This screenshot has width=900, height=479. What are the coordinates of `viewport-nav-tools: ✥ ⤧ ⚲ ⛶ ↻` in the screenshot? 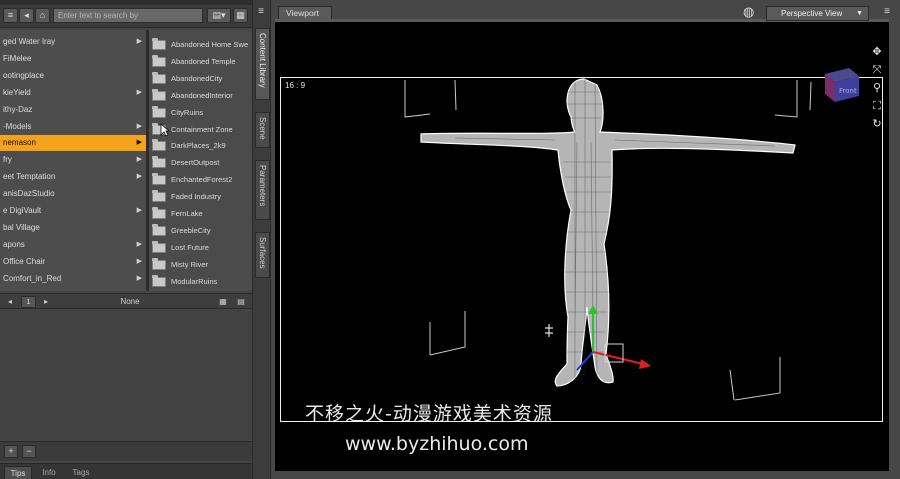 It's located at (877, 85).